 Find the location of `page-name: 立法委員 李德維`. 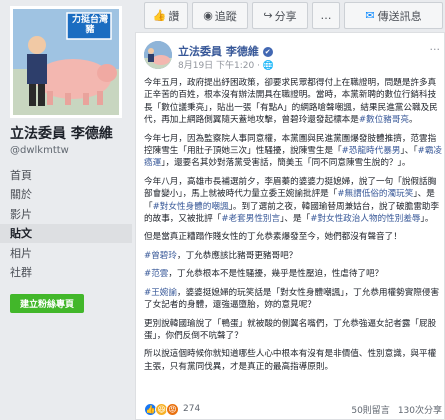

page-name: 立法委員 李德維 is located at coordinates (61, 134).